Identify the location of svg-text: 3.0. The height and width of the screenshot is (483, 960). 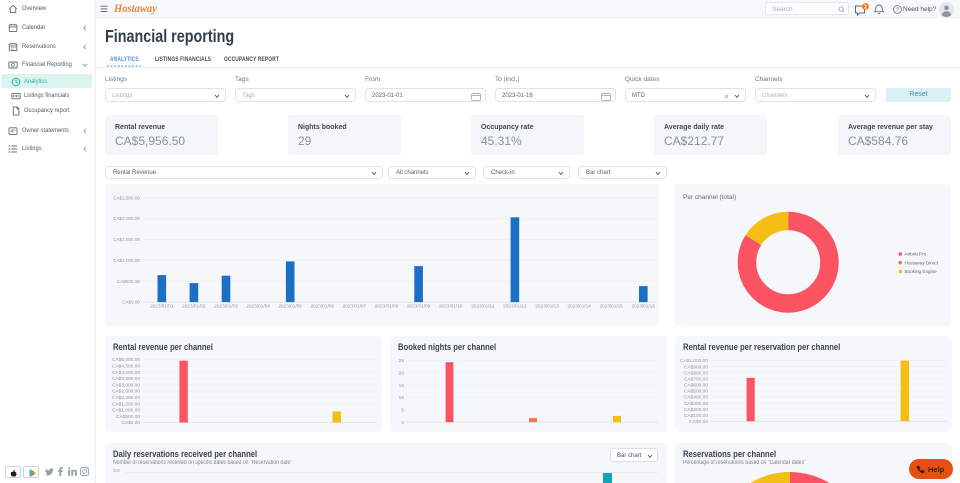
(116, 471).